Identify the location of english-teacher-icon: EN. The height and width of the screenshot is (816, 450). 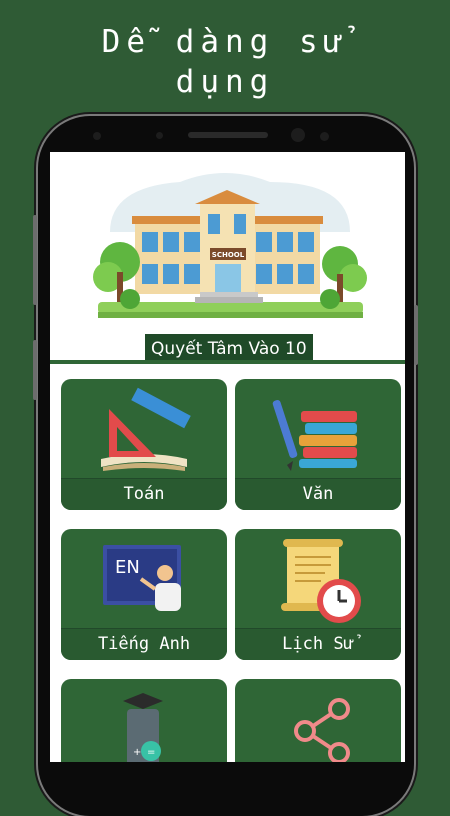
(142, 578).